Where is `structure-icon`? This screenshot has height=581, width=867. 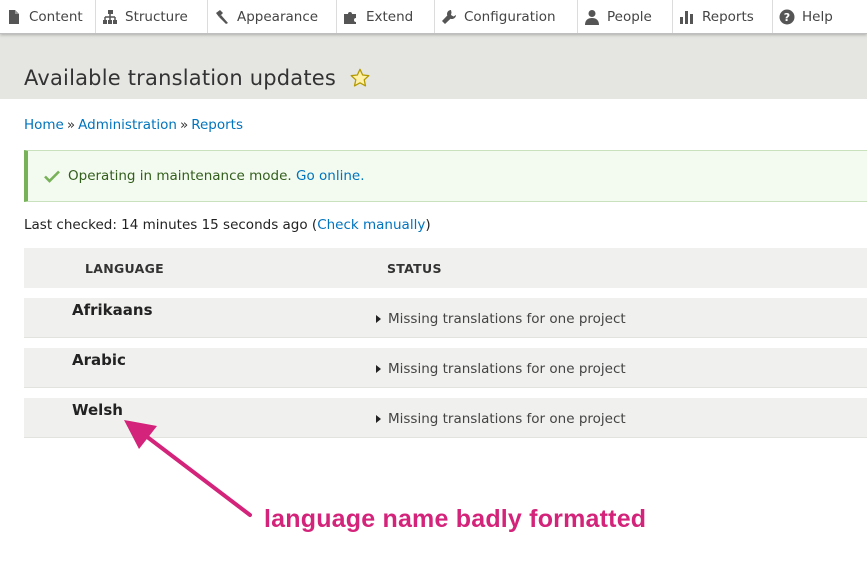 structure-icon is located at coordinates (110, 16).